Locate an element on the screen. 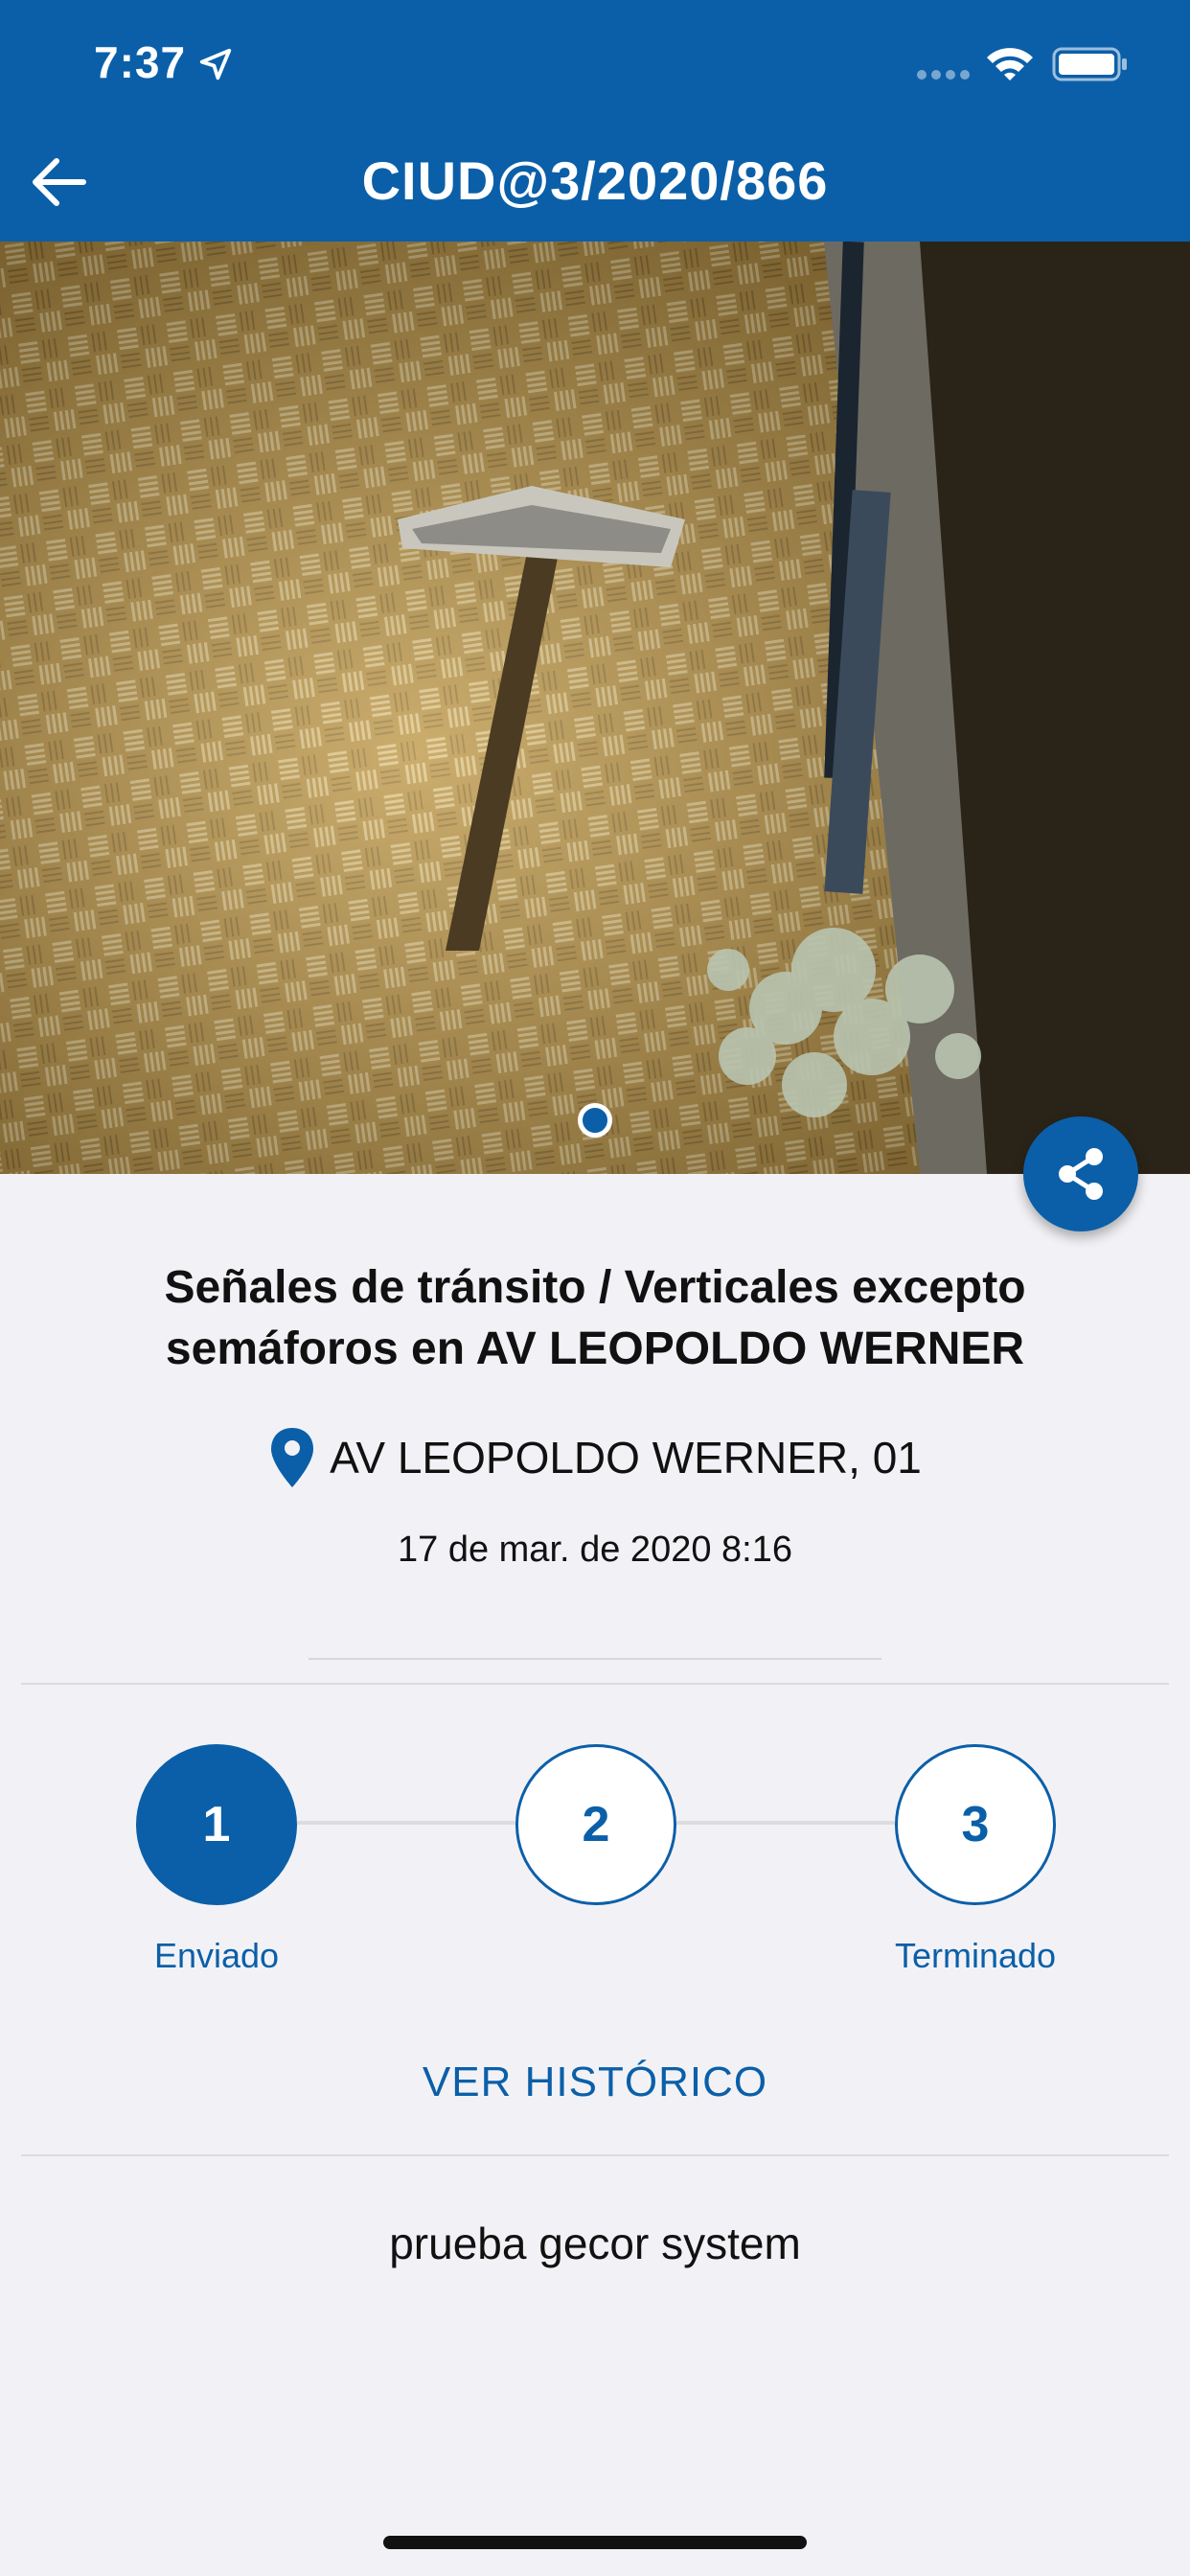 This screenshot has height=2576, width=1190. battery-icon is located at coordinates (1090, 64).